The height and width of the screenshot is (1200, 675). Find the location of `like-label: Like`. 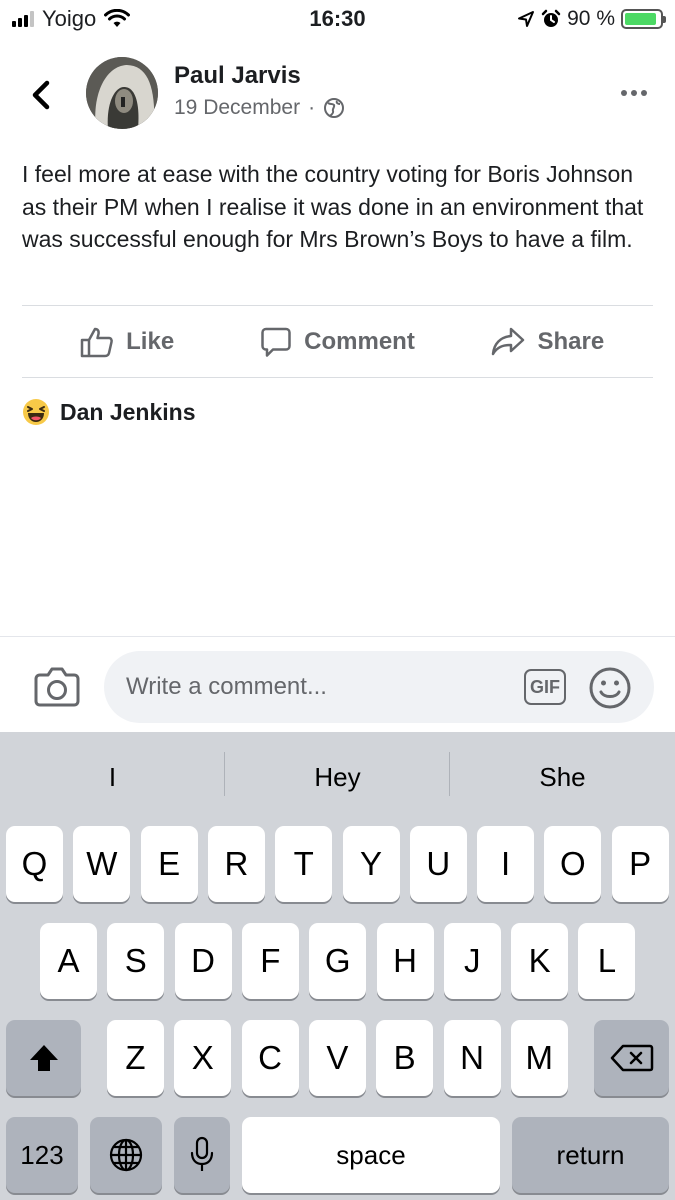

like-label: Like is located at coordinates (150, 341).